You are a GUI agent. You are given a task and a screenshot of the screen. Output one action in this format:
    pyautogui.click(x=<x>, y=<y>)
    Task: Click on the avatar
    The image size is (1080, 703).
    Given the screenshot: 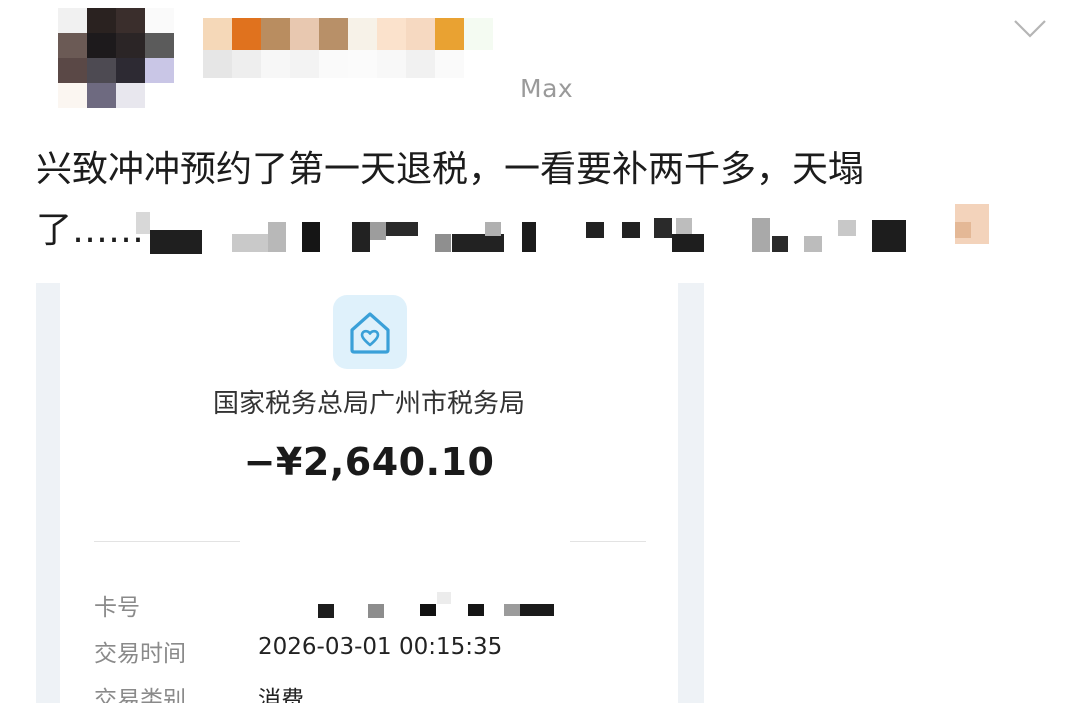 What is the action you would take?
    pyautogui.click(x=116, y=58)
    